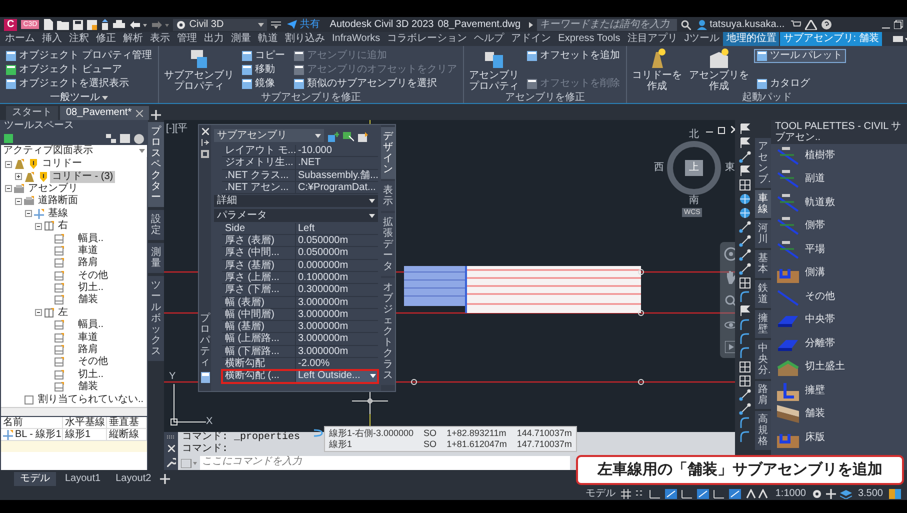 This screenshot has height=513, width=907. What do you see at coordinates (730, 347) in the screenshot?
I see `play-icon` at bounding box center [730, 347].